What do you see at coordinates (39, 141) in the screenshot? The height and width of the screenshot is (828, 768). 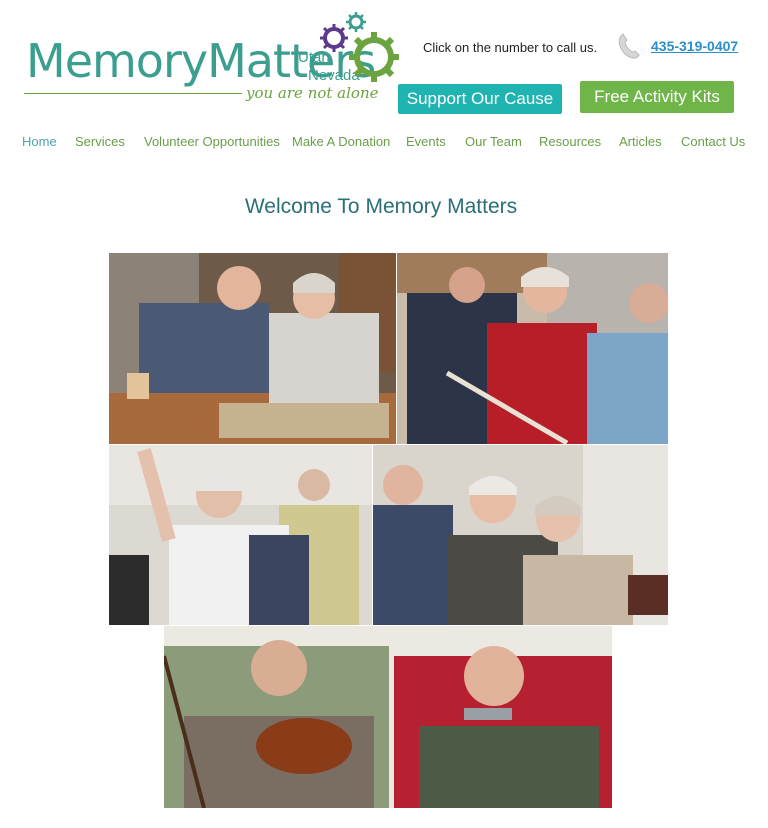 I see `nav-home: Home` at bounding box center [39, 141].